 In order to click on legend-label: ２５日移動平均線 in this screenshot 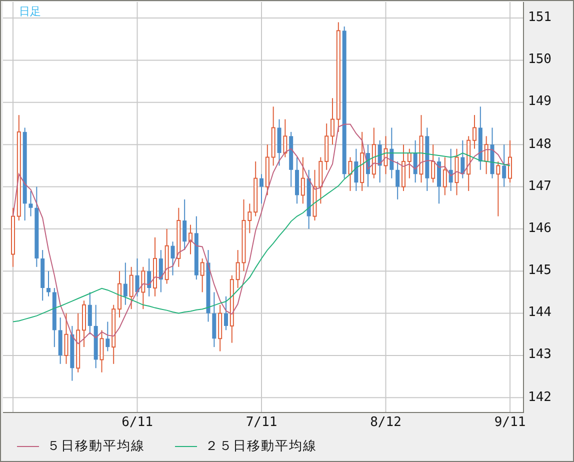, I will do `click(261, 446)`.